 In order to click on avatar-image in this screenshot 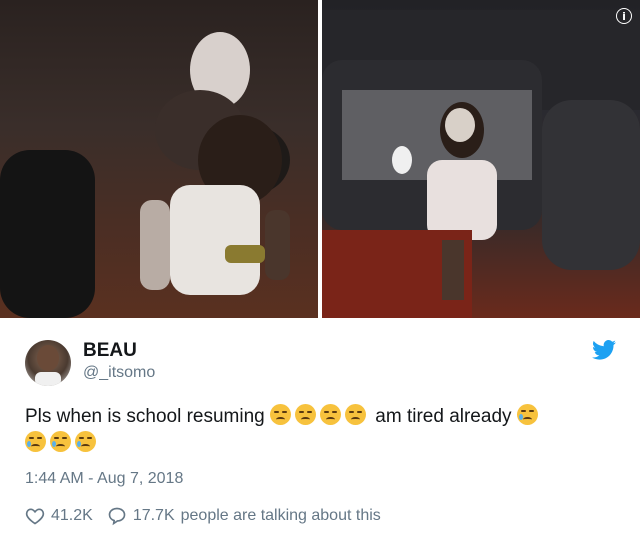, I will do `click(48, 365)`.